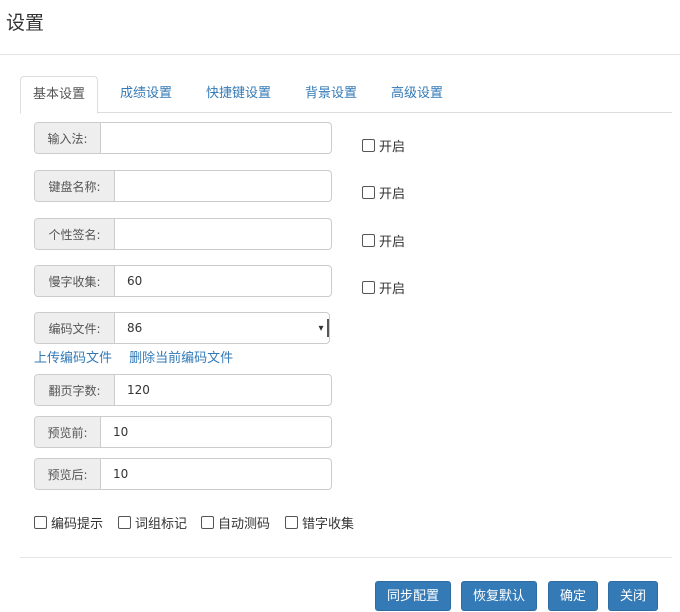 The width and height of the screenshot is (680, 612). I want to click on encoding-file-label: 编码文件:, so click(75, 328).